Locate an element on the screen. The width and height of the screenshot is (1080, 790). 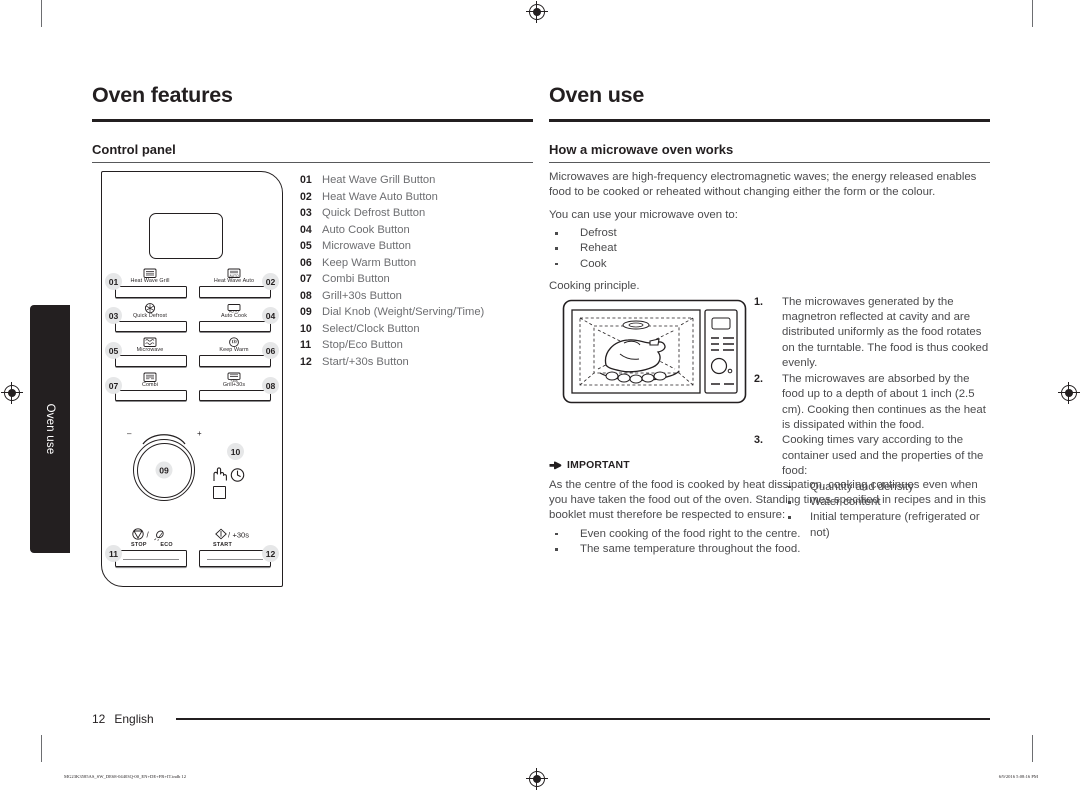
panel-button-02: AUTO Heat Wave Auto is located at coordinates (235, 284).